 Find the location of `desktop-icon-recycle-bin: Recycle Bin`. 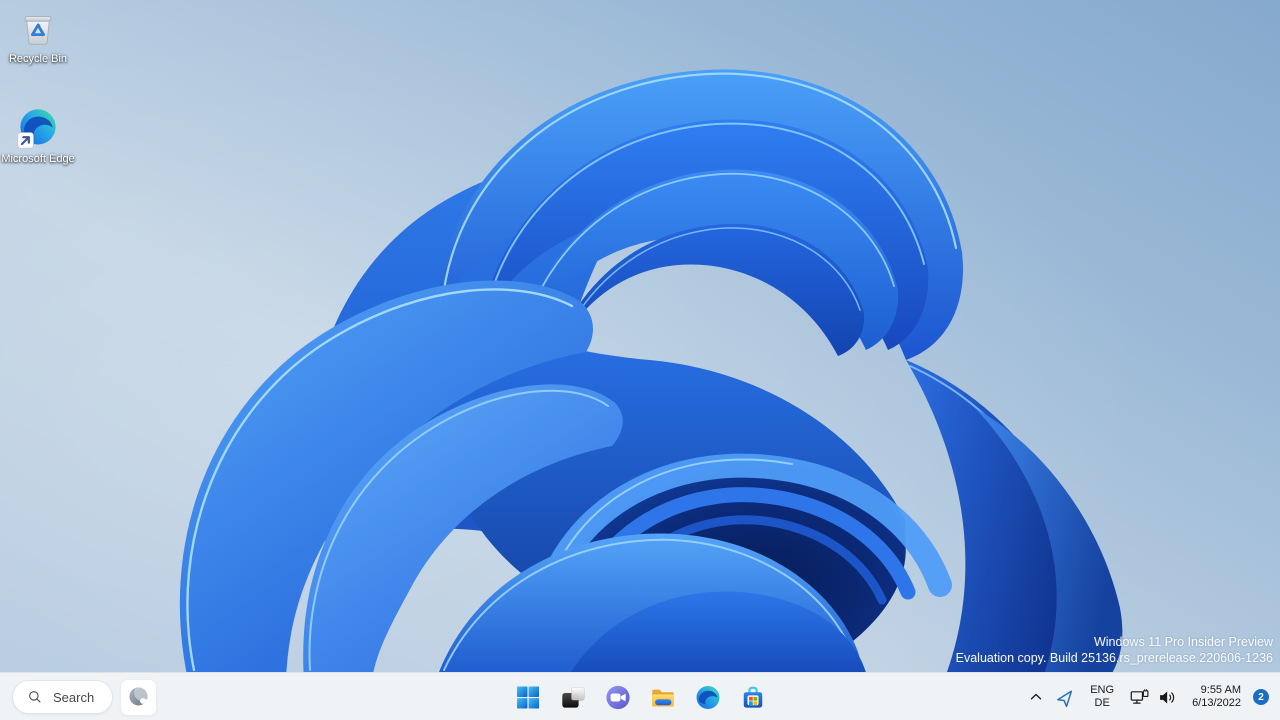

desktop-icon-recycle-bin: Recycle Bin is located at coordinates (38, 36).